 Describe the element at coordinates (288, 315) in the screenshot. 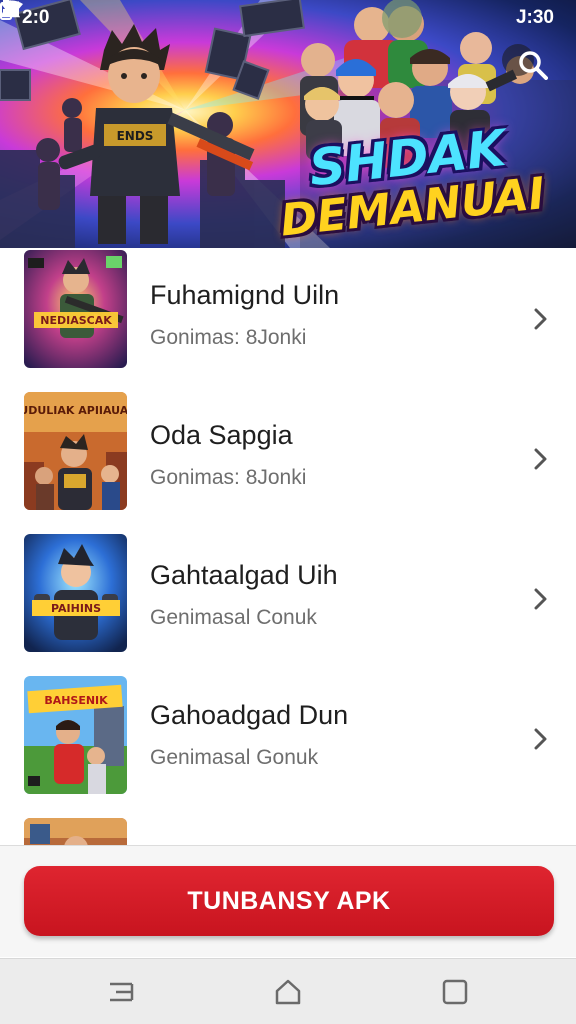

I see `list-item: NEDIASCAK Fuhamignd Uiln Gonimas: 8Jonki` at that location.